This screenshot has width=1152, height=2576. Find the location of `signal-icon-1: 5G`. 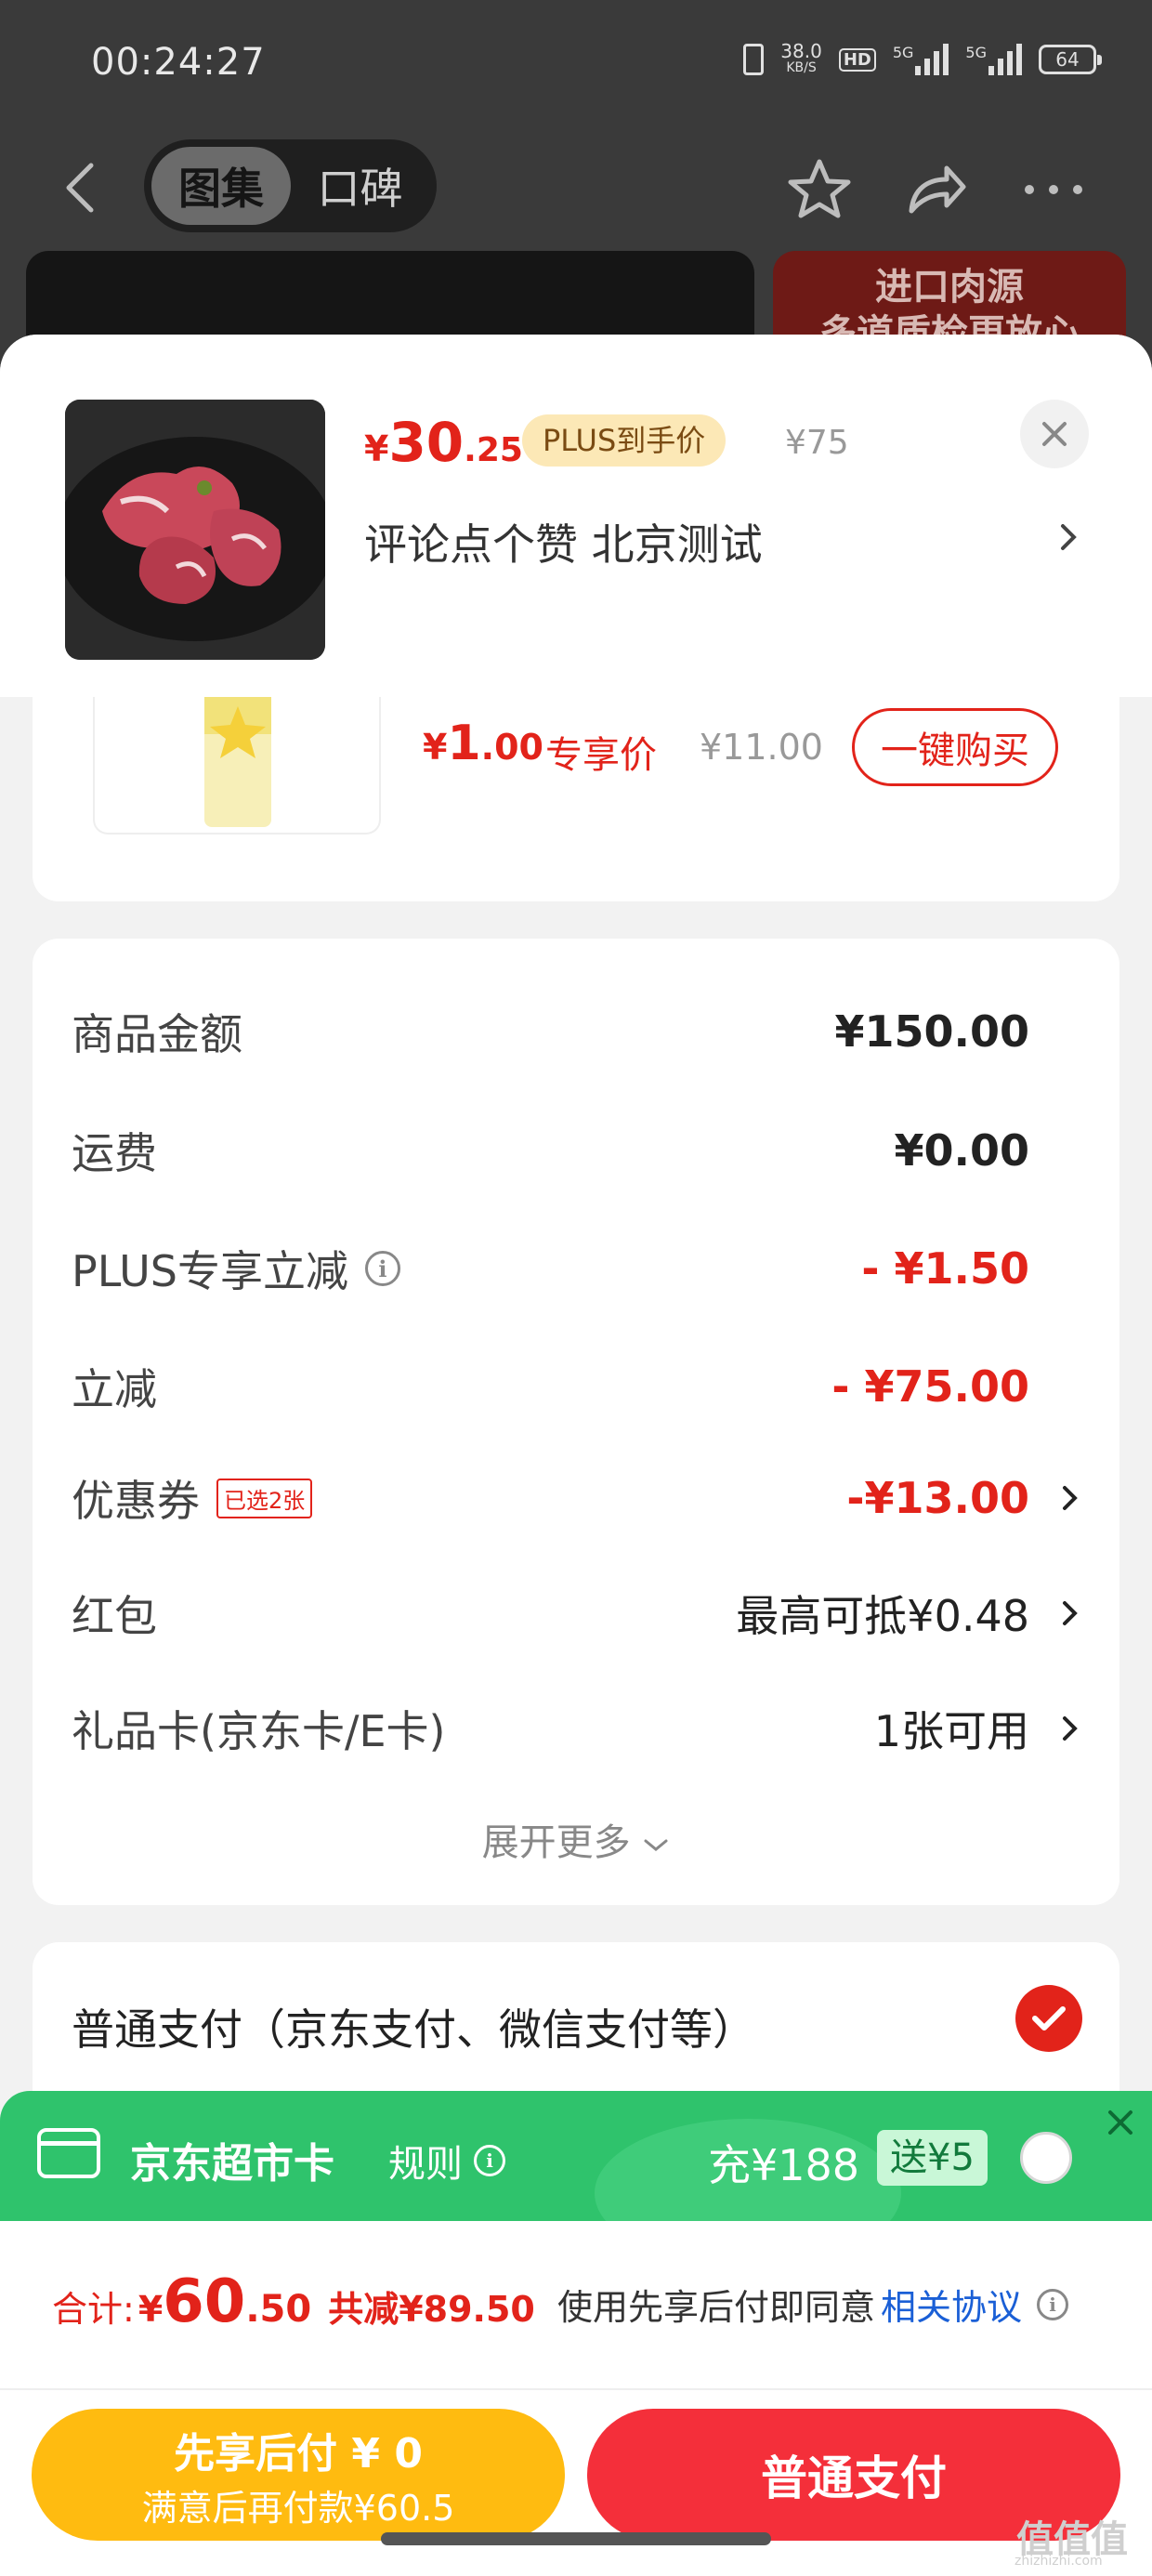

signal-icon-1: 5G is located at coordinates (921, 59).